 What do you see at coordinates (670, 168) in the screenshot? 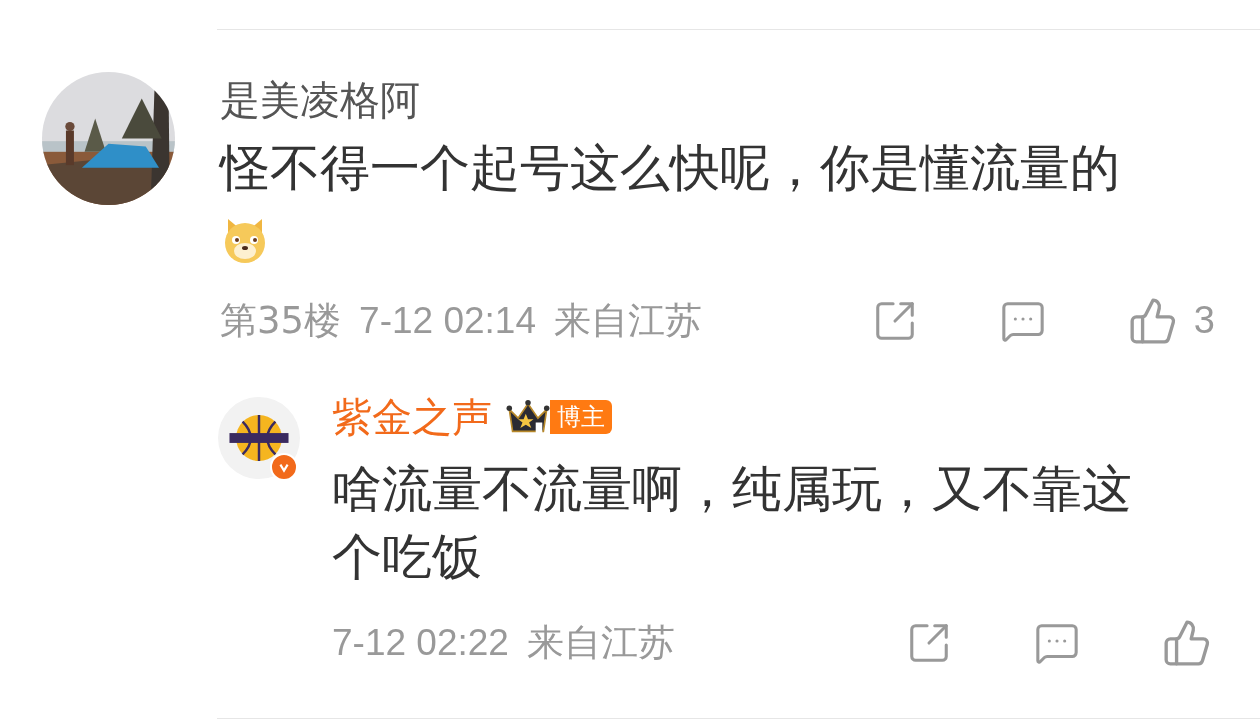
I see `comment-text: 怪不得一个起号这么快呢，你是懂流量的` at bounding box center [670, 168].